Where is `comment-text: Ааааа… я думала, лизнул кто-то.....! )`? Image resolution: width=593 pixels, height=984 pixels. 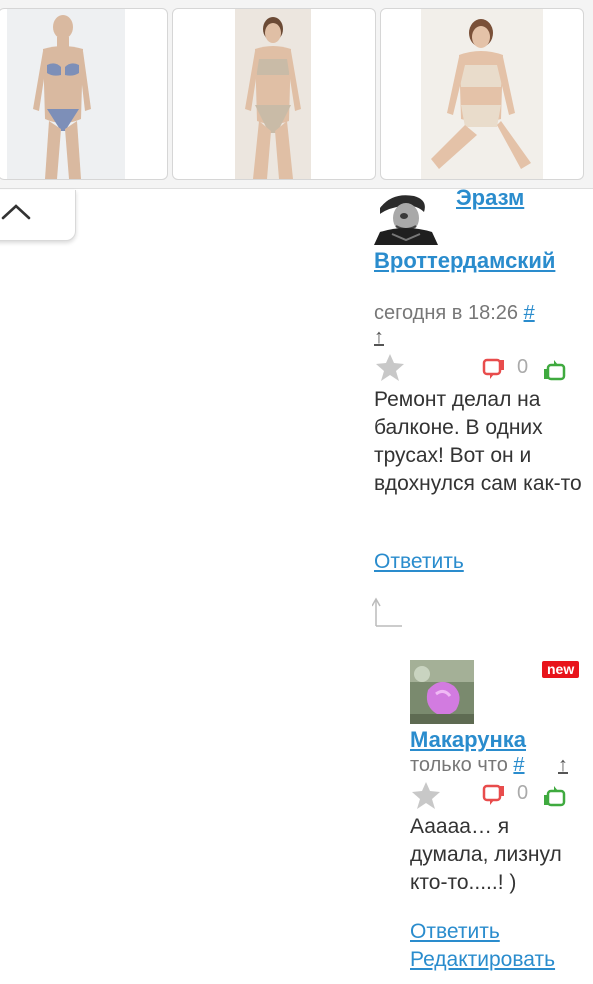
comment-text: Ааааа… я думала, лизнул кто-то.....! ) is located at coordinates (486, 854).